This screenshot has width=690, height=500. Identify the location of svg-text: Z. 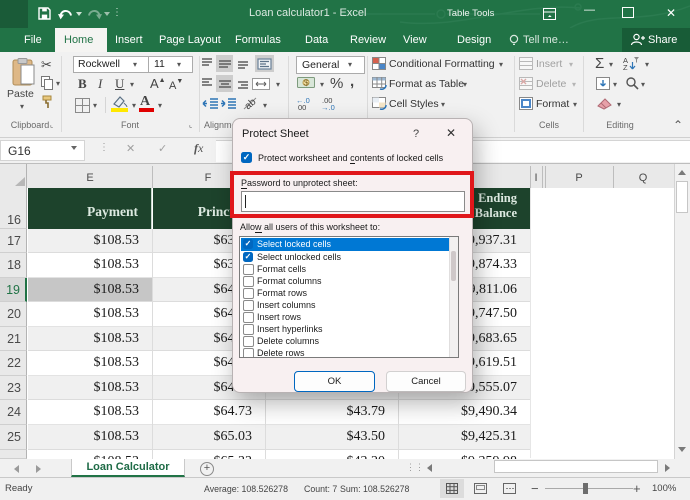
(625, 66).